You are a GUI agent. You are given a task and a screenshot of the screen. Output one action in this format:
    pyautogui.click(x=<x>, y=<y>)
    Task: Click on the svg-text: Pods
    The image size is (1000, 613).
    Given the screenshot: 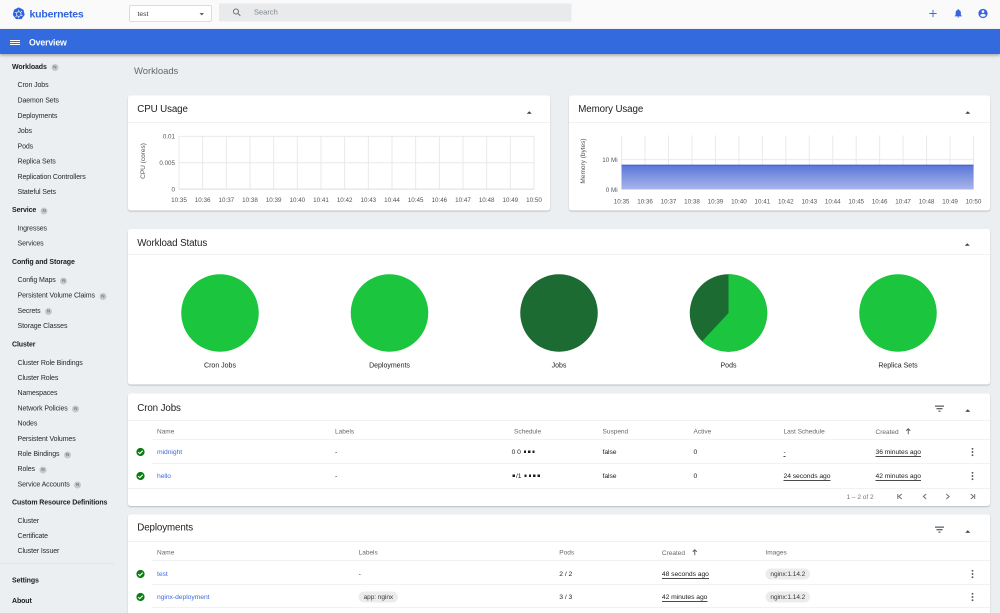 What is the action you would take?
    pyautogui.click(x=729, y=366)
    